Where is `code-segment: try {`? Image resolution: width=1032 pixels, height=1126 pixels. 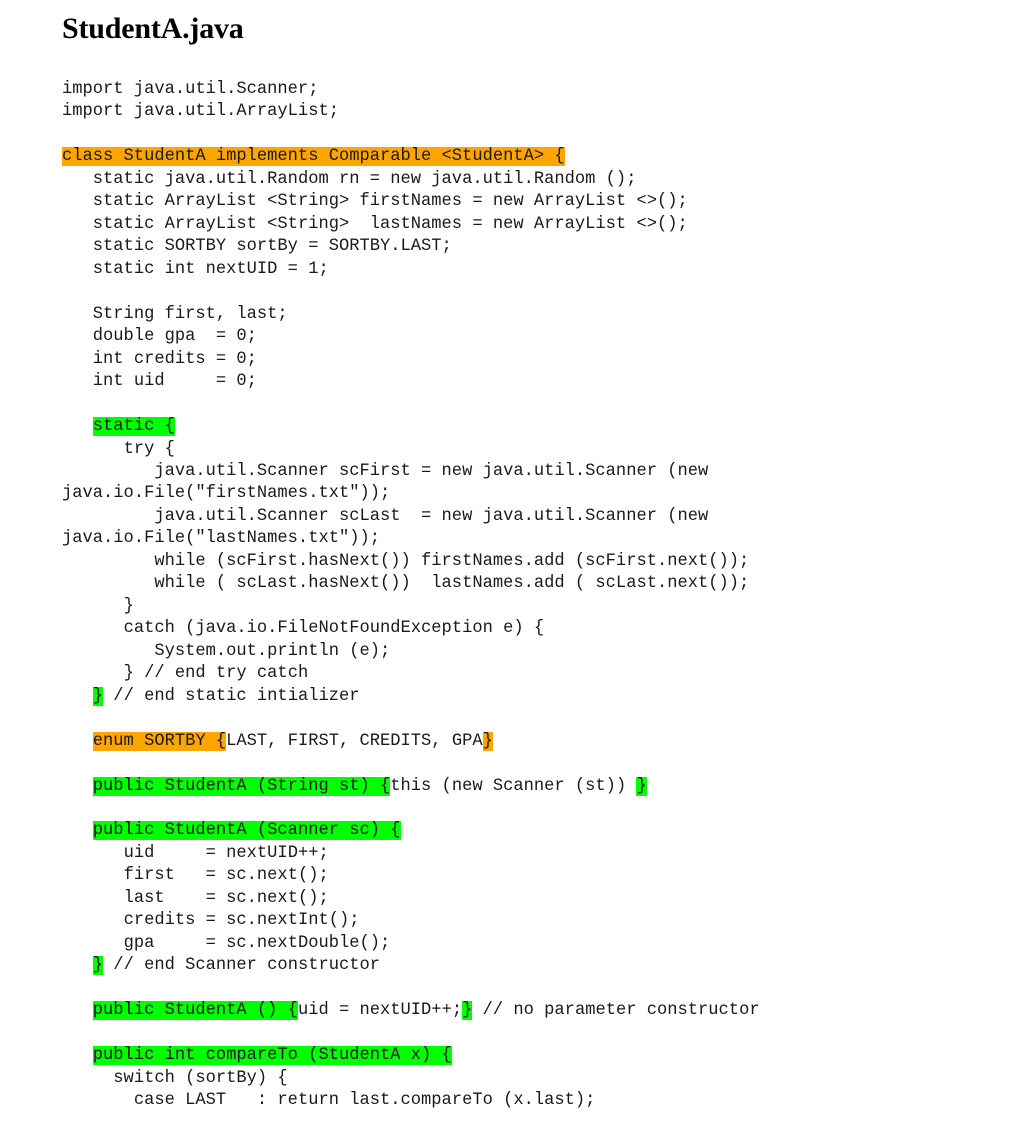
code-segment: try { is located at coordinates (118, 449).